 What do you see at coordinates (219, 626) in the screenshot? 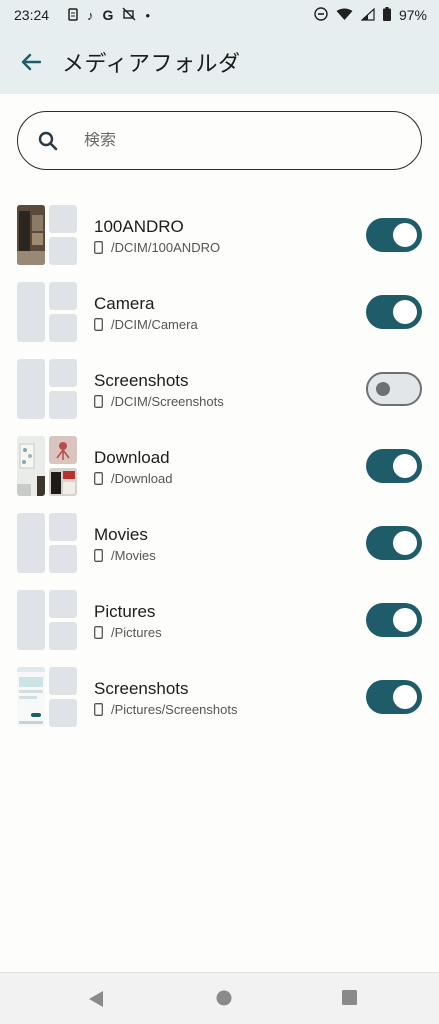
I see `folder-row-pictures: Pictures /Pictures` at bounding box center [219, 626].